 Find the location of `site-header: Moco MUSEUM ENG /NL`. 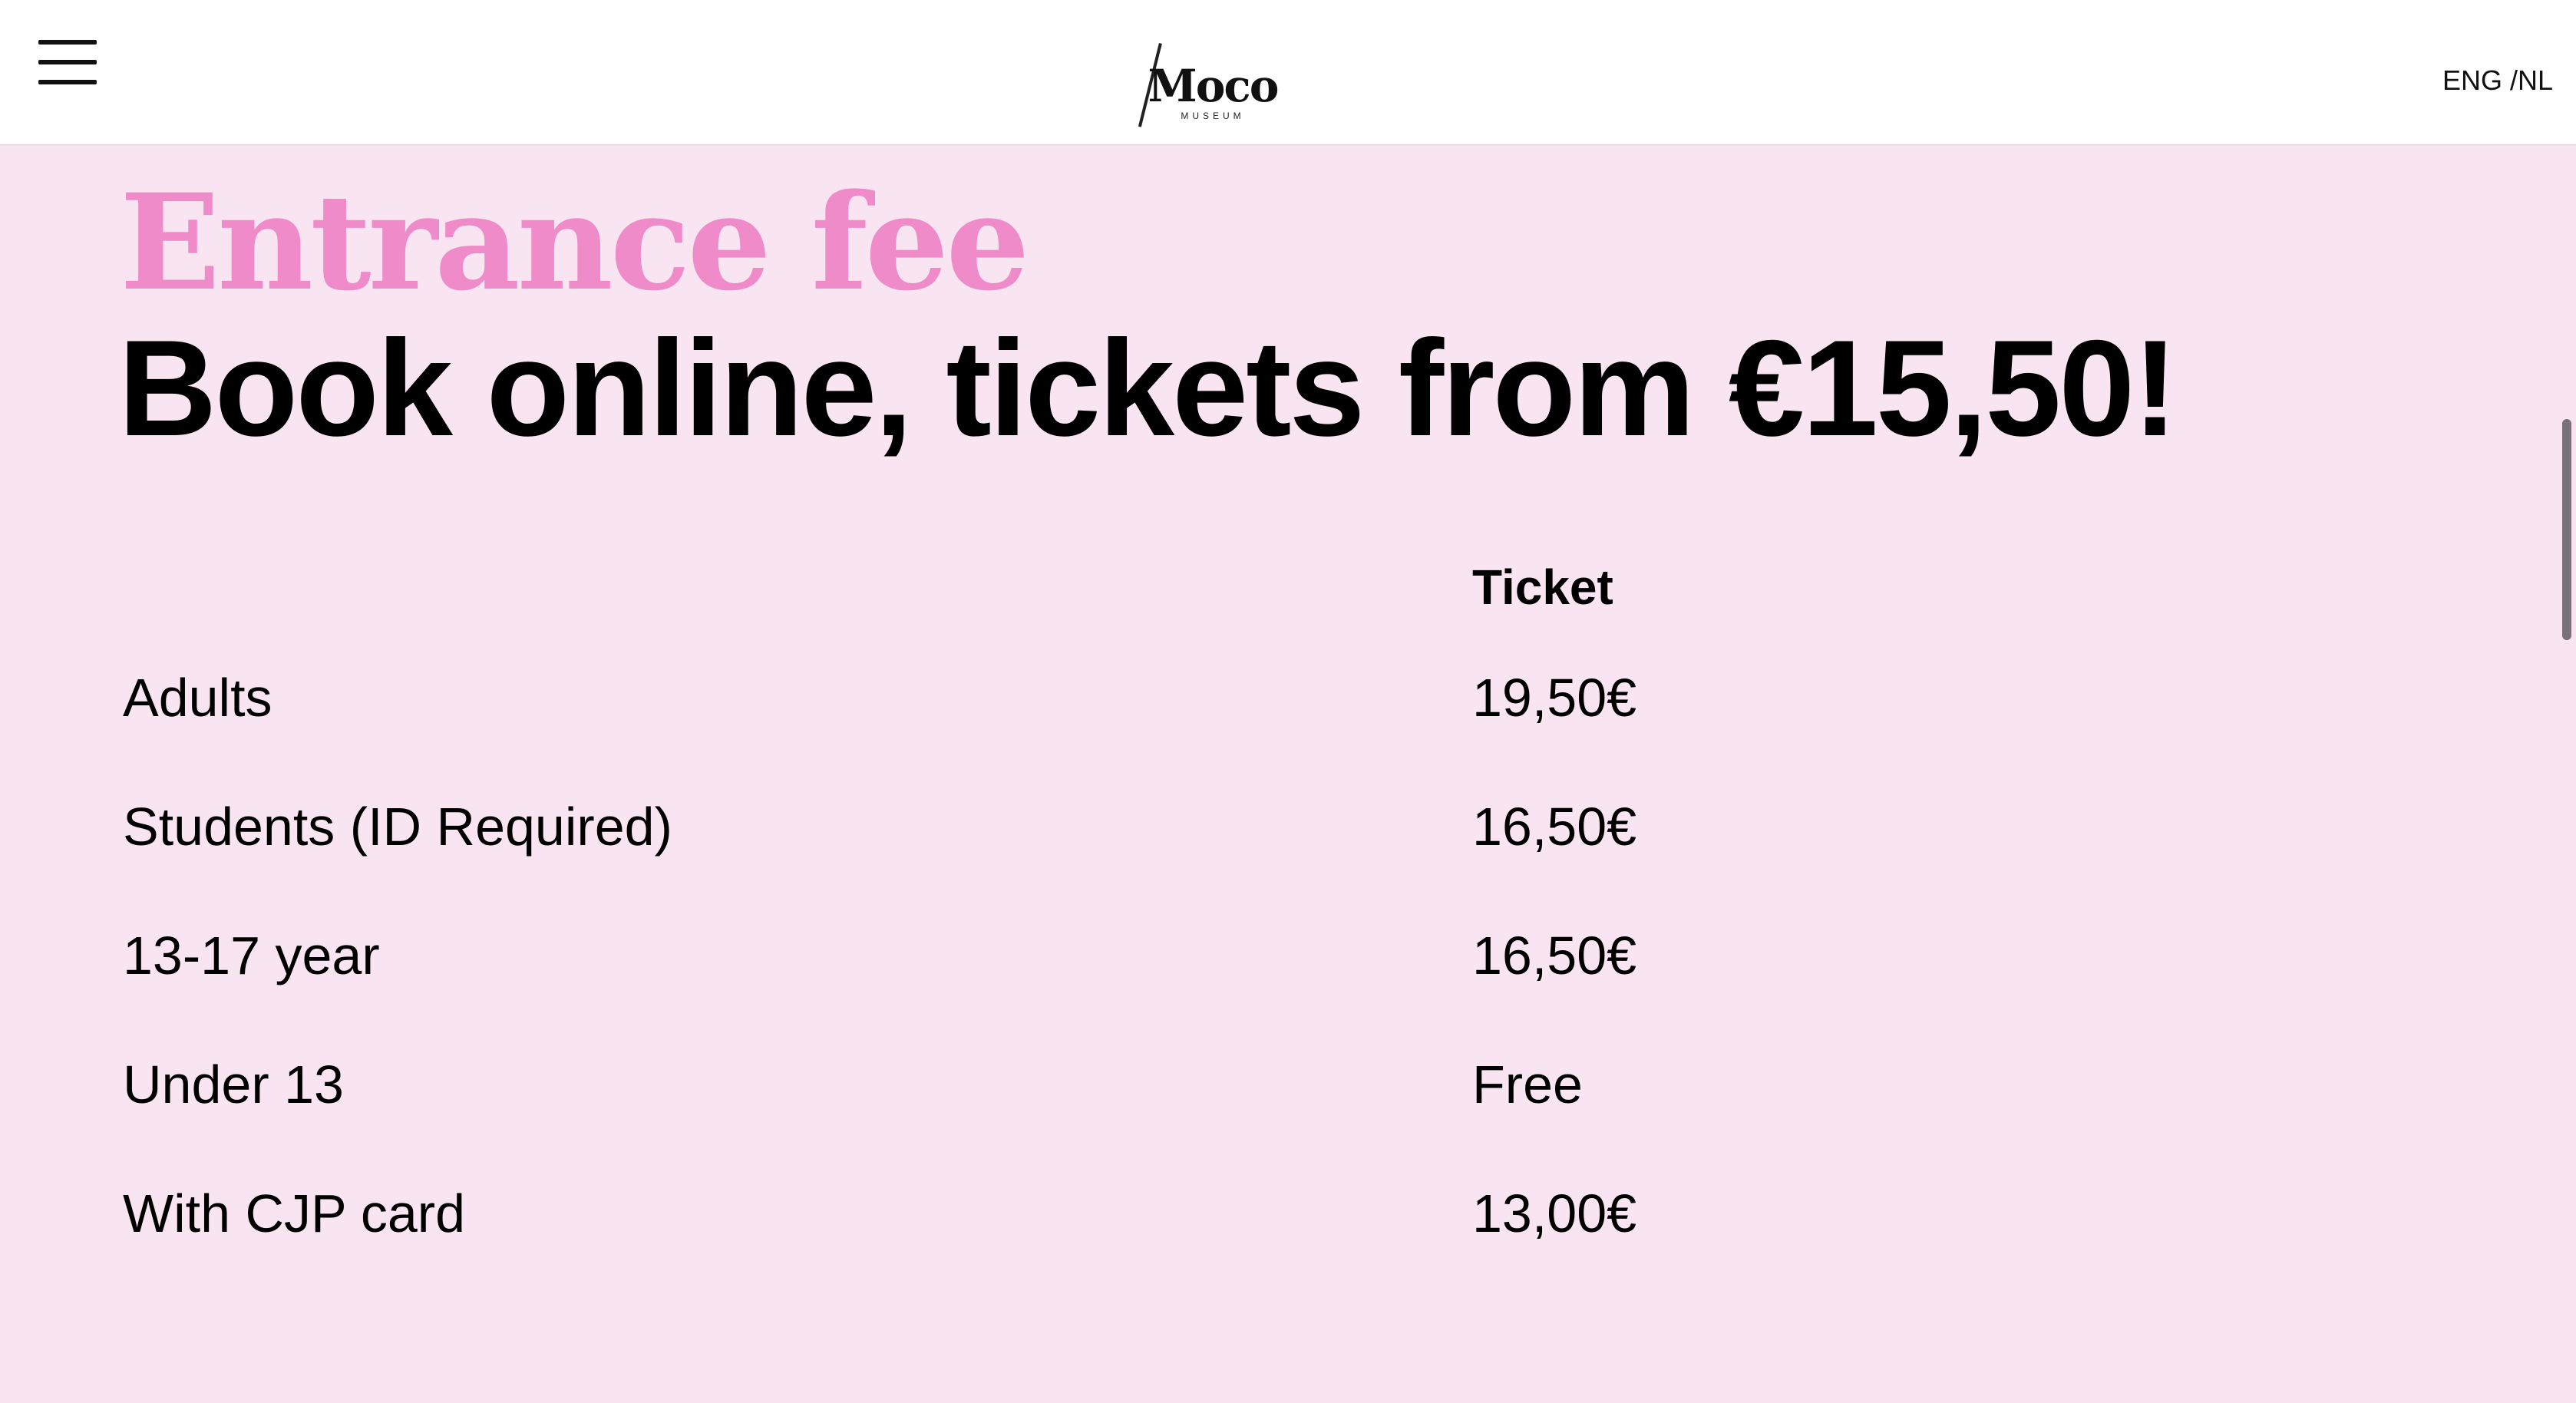

site-header: Moco MUSEUM ENG /NL is located at coordinates (1288, 73).